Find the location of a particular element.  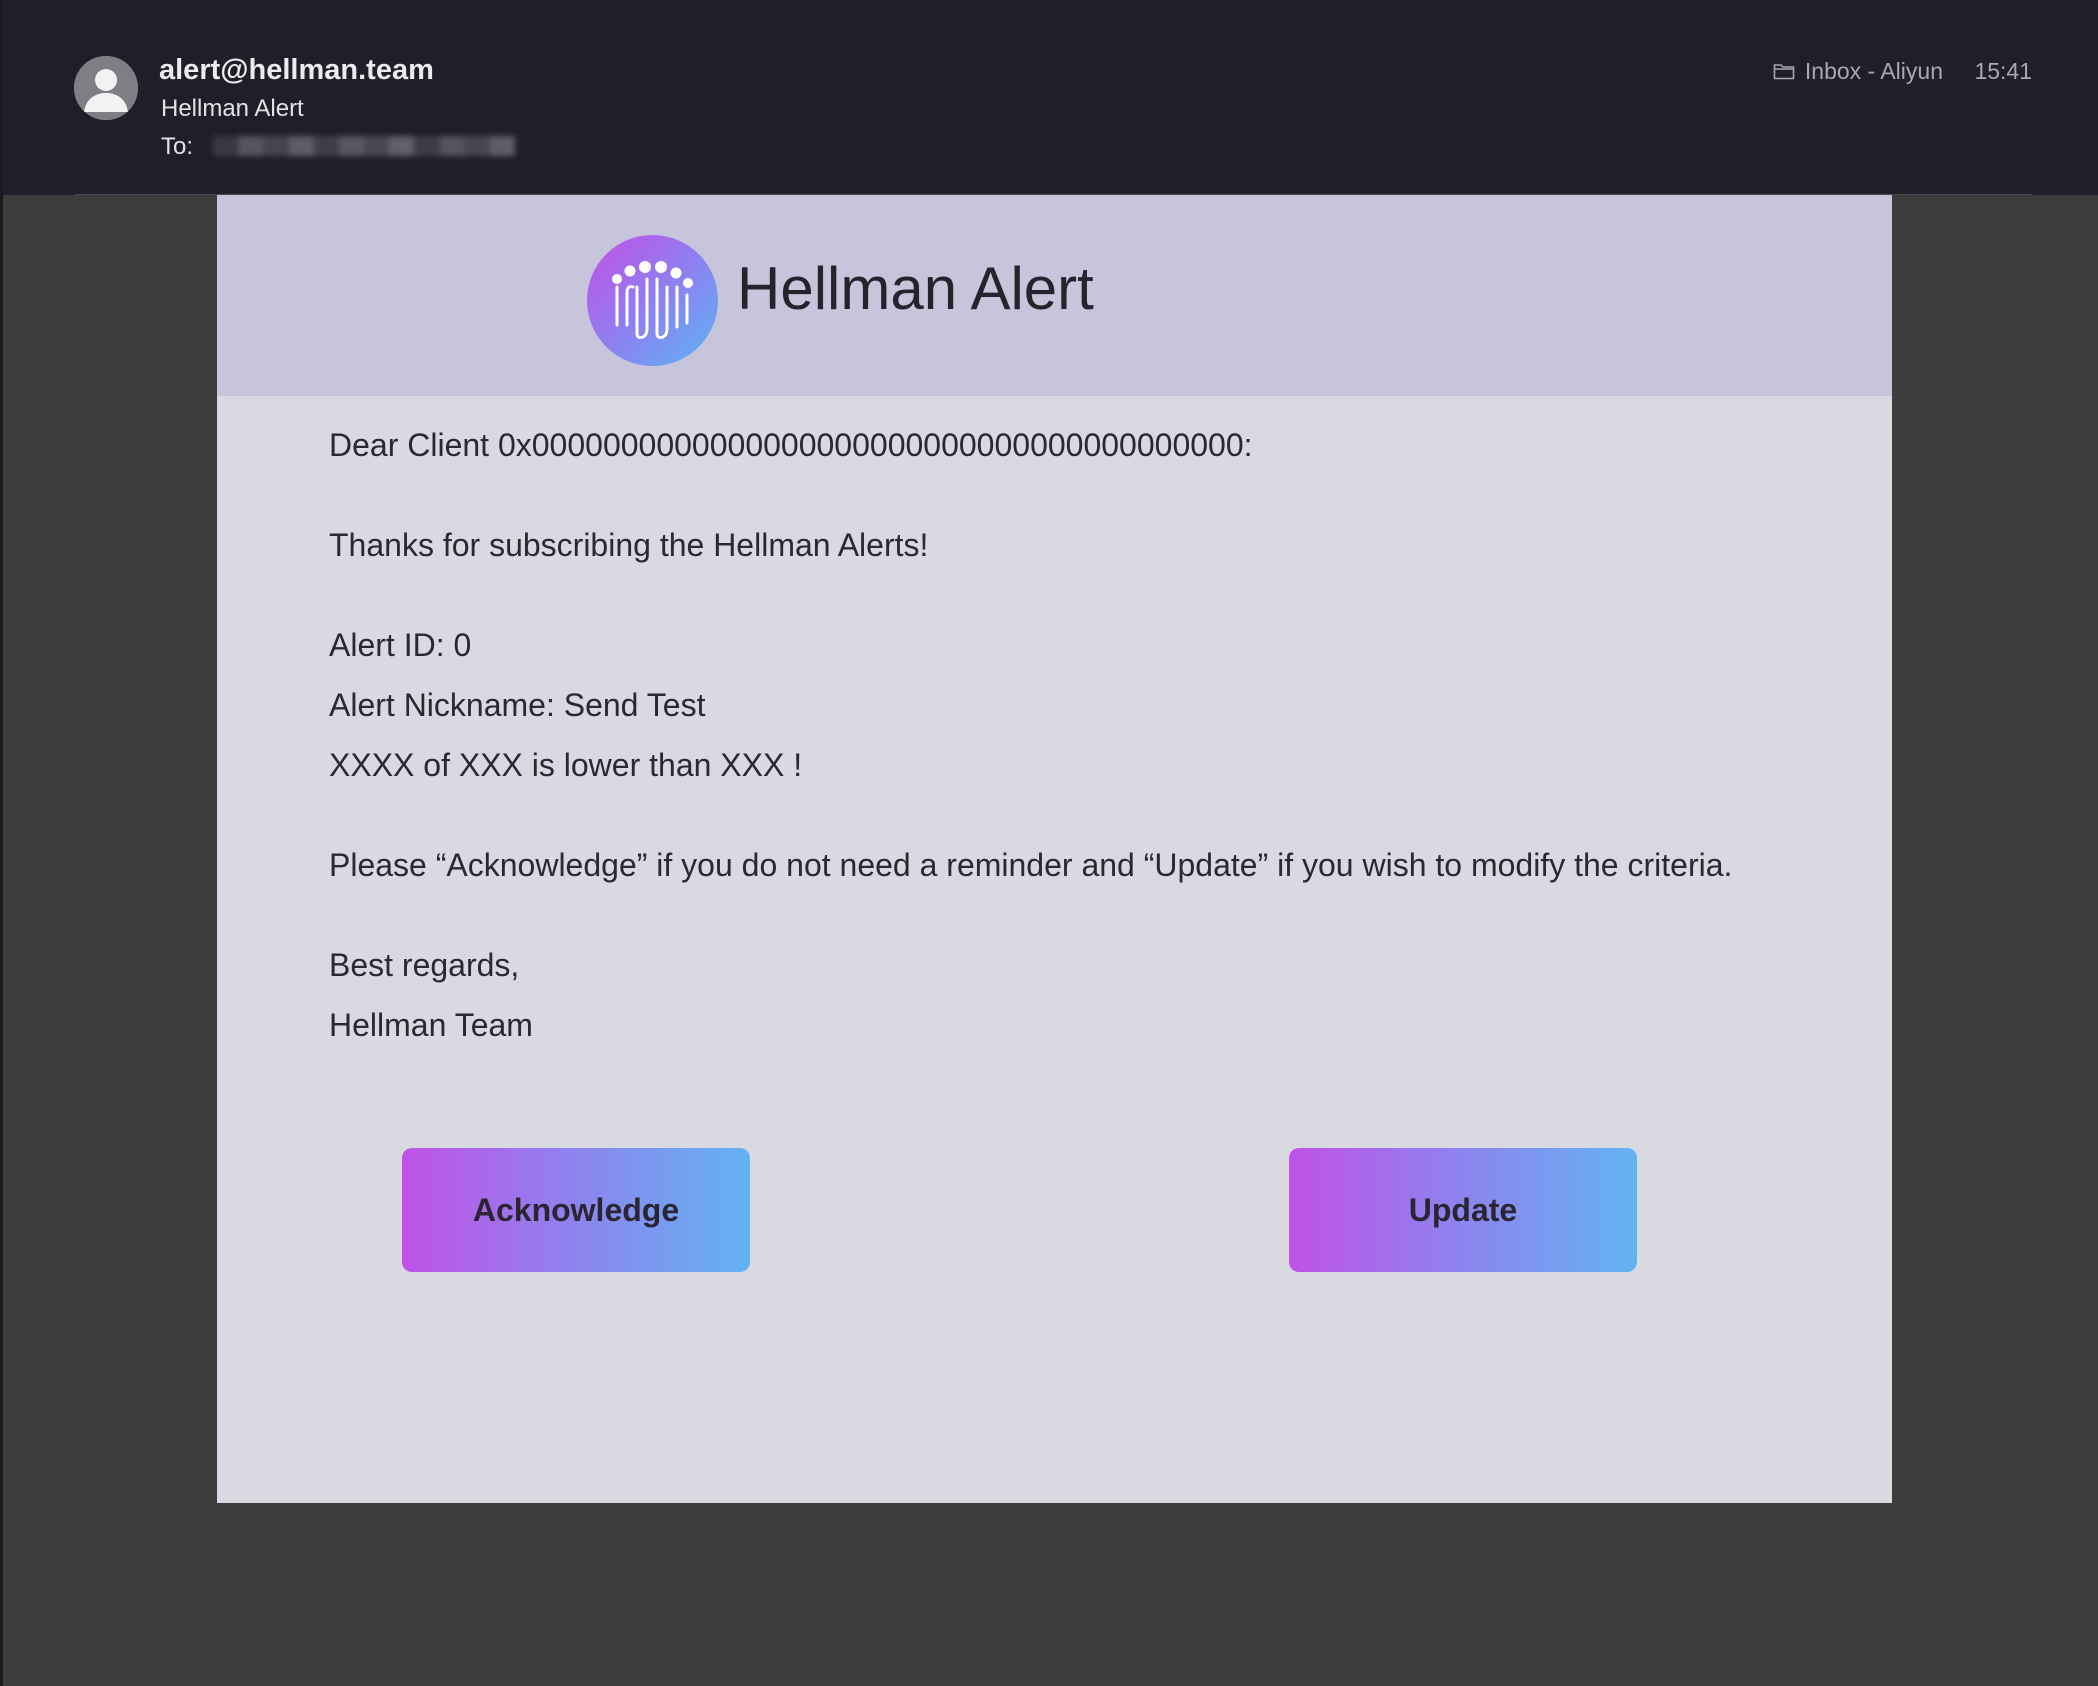

recipient-label: To: is located at coordinates (177, 146).